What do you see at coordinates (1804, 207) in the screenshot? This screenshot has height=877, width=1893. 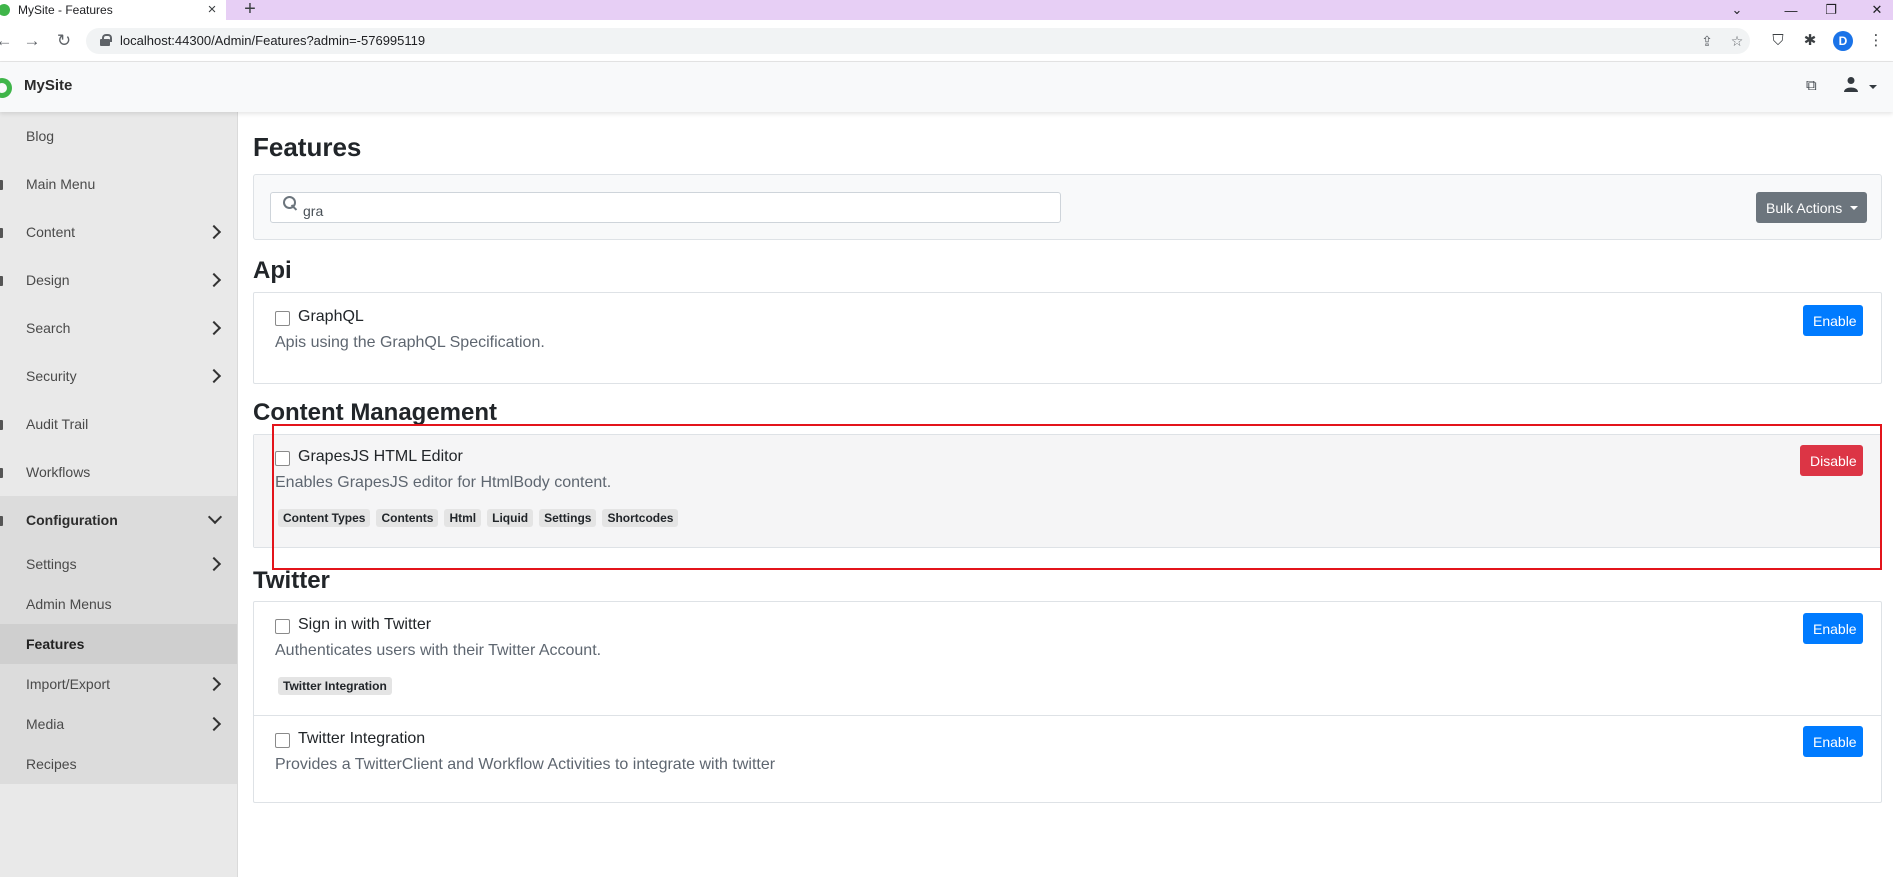 I see `bulk-actions-label: Bulk Actions` at bounding box center [1804, 207].